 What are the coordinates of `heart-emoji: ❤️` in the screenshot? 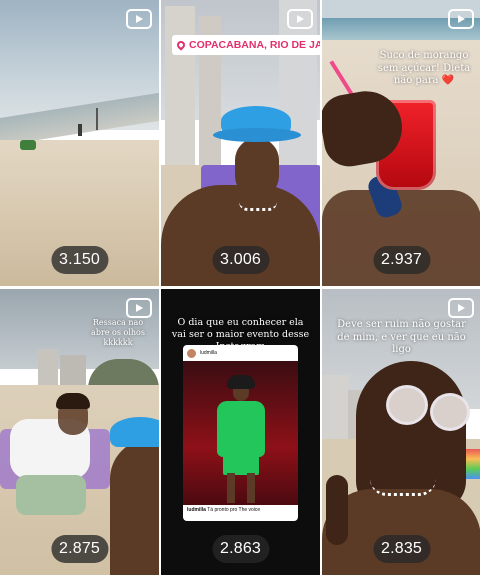 It's located at (448, 80).